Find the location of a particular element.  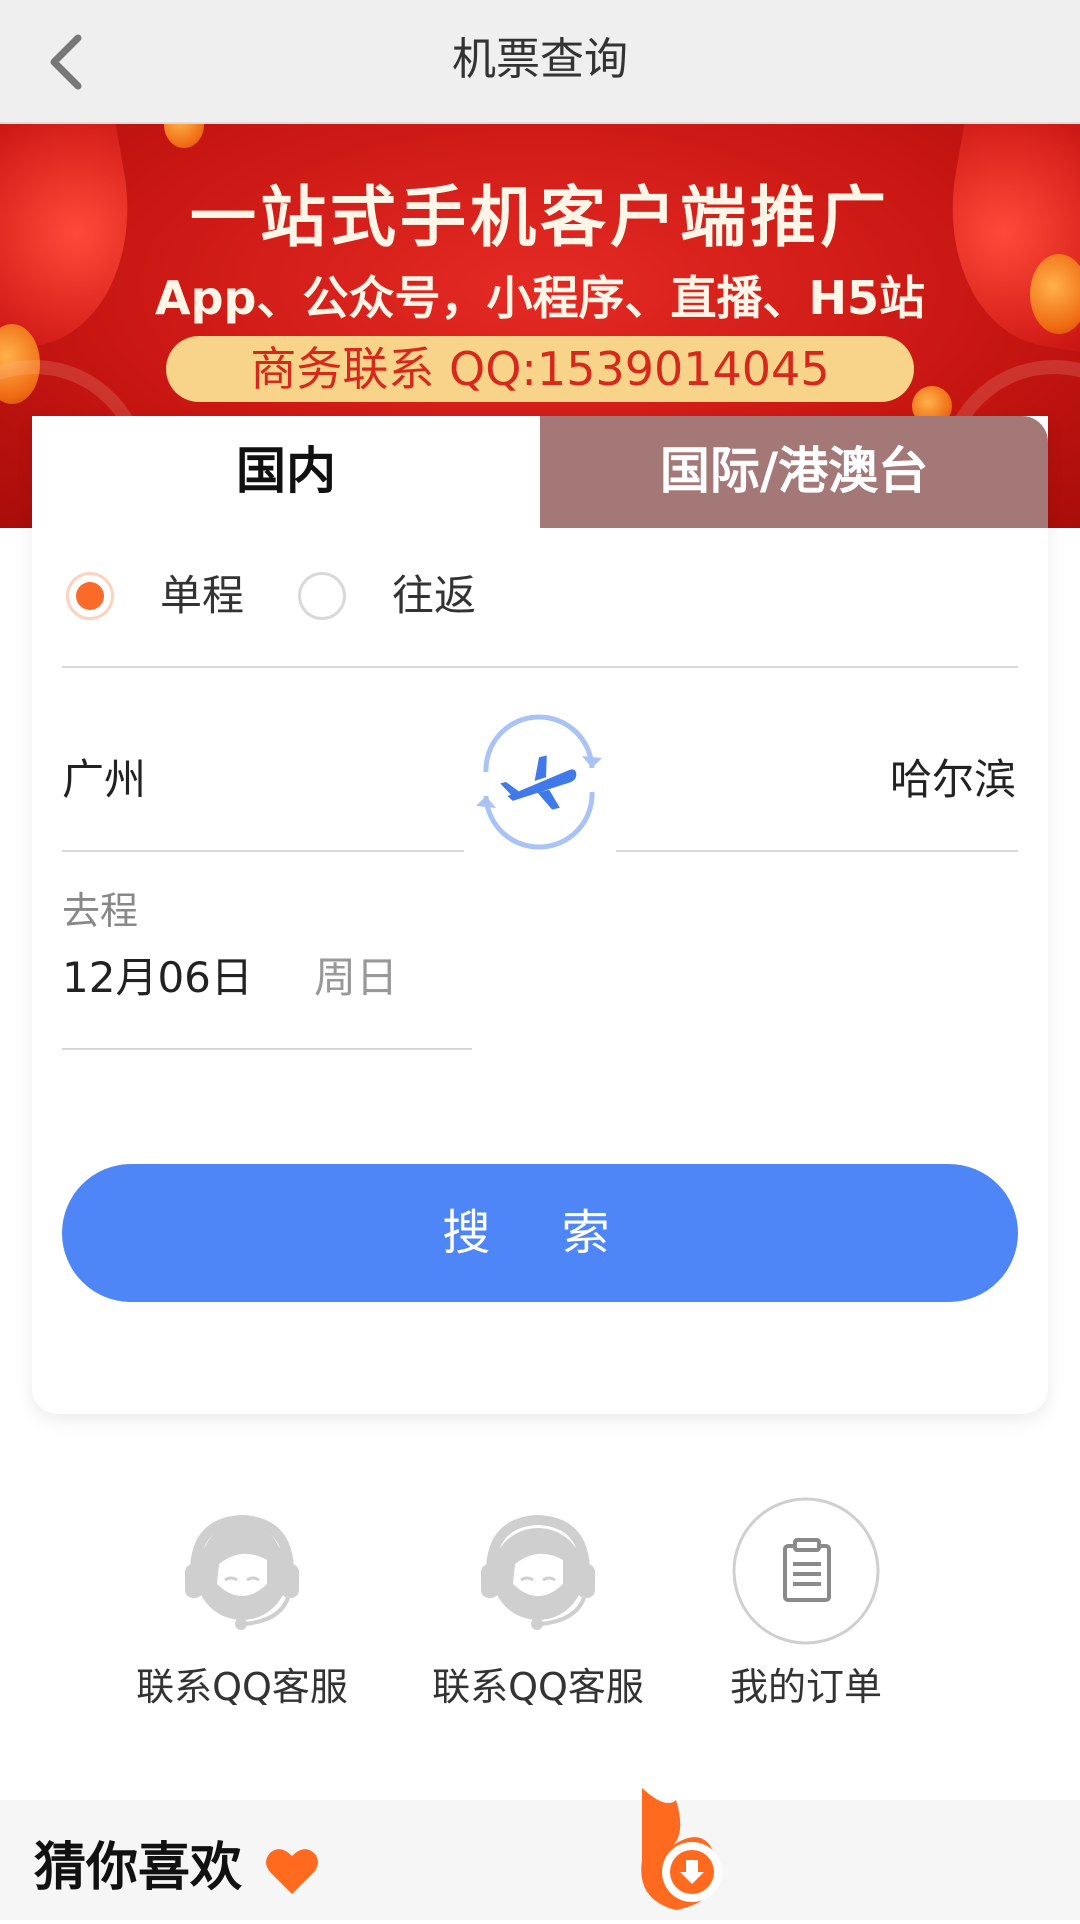

shortcut-label: 我的订单 is located at coordinates (805, 1687).